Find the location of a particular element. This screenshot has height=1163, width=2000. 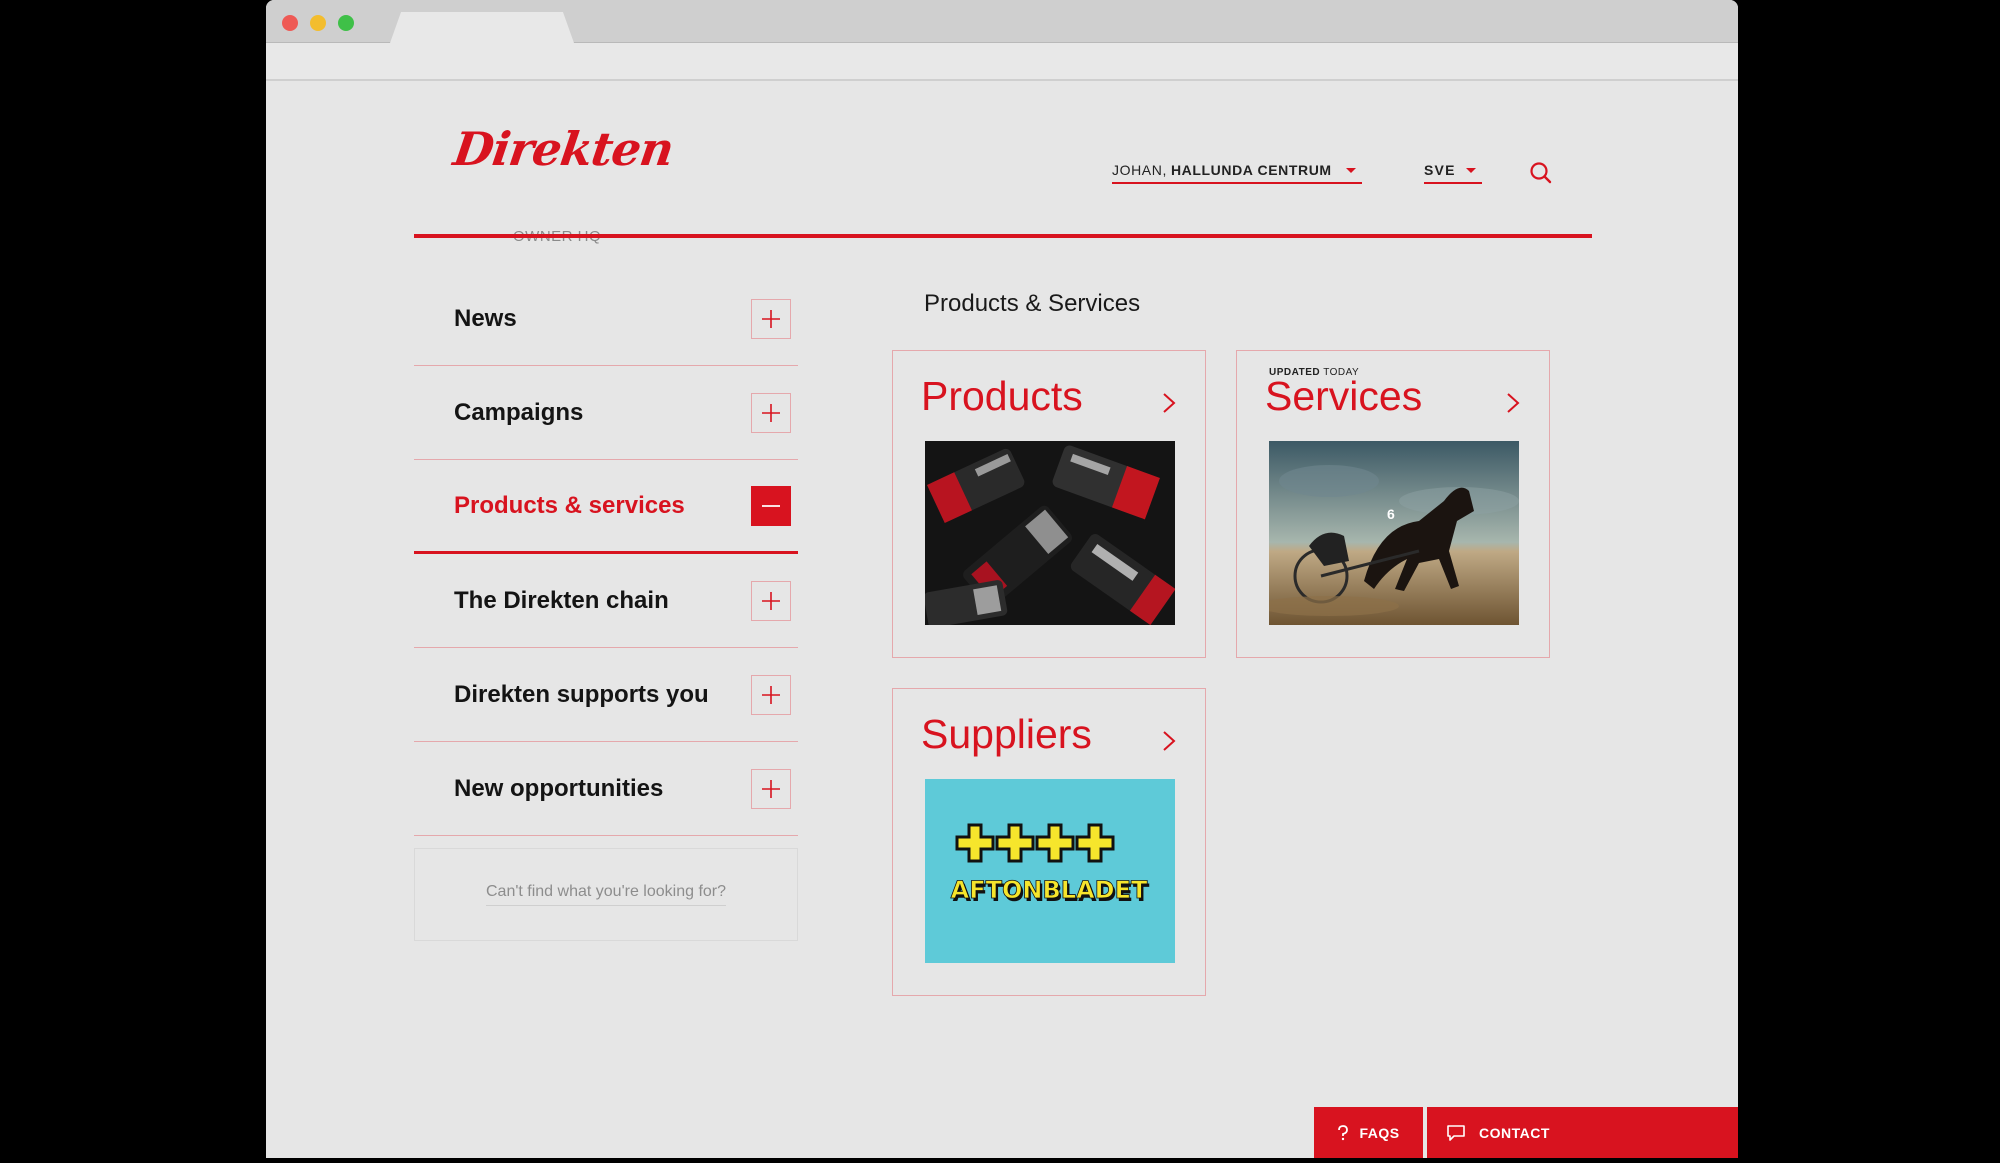

sidebar-item-news: News is located at coordinates (606, 319).